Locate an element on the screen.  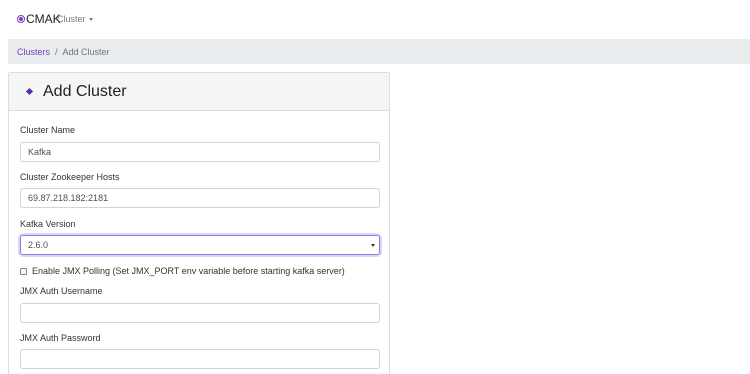
kafka-version-value: 2.6.0 is located at coordinates (38, 245).